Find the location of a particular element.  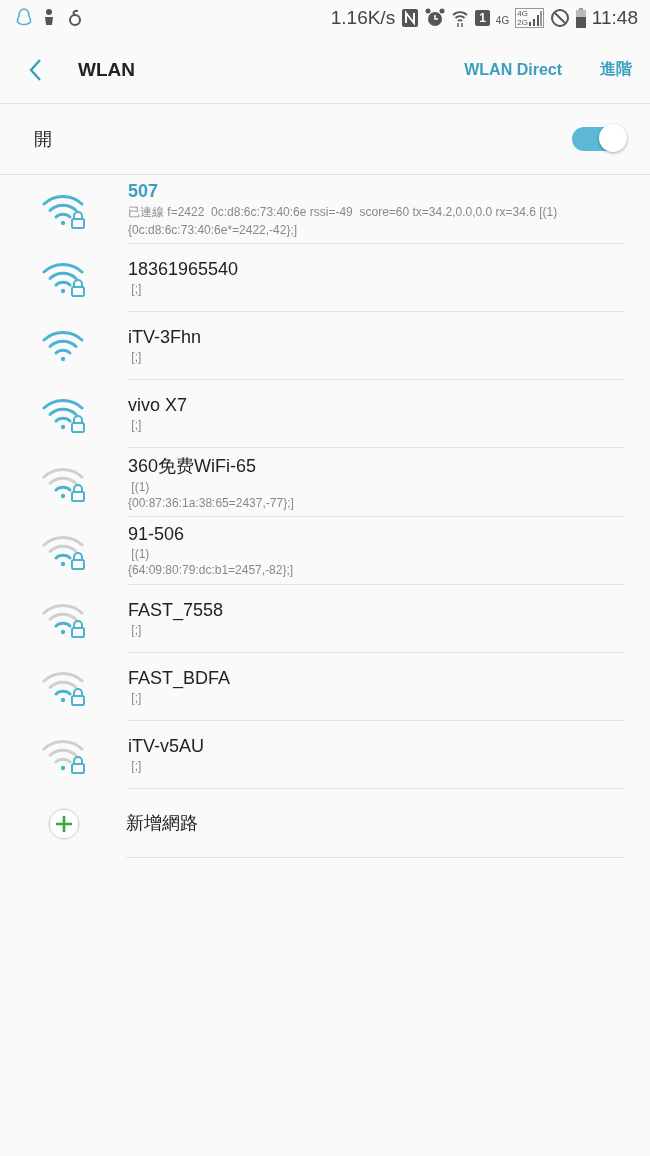

network-name: 91-506 is located at coordinates (157, 534).